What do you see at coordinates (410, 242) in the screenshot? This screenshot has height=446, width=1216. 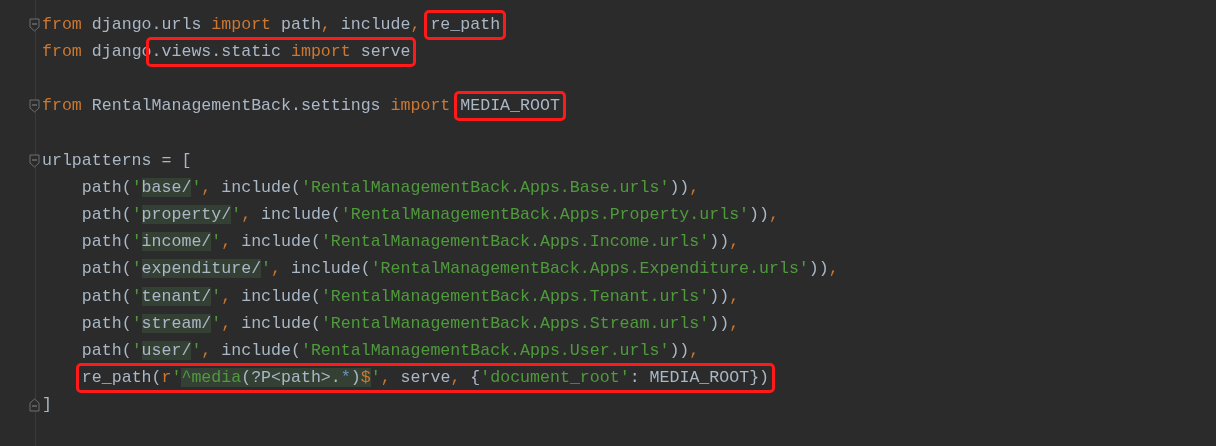 I see `code-text: path('income/', include('RentalManagementBack.Apps.Income.urls')),` at bounding box center [410, 242].